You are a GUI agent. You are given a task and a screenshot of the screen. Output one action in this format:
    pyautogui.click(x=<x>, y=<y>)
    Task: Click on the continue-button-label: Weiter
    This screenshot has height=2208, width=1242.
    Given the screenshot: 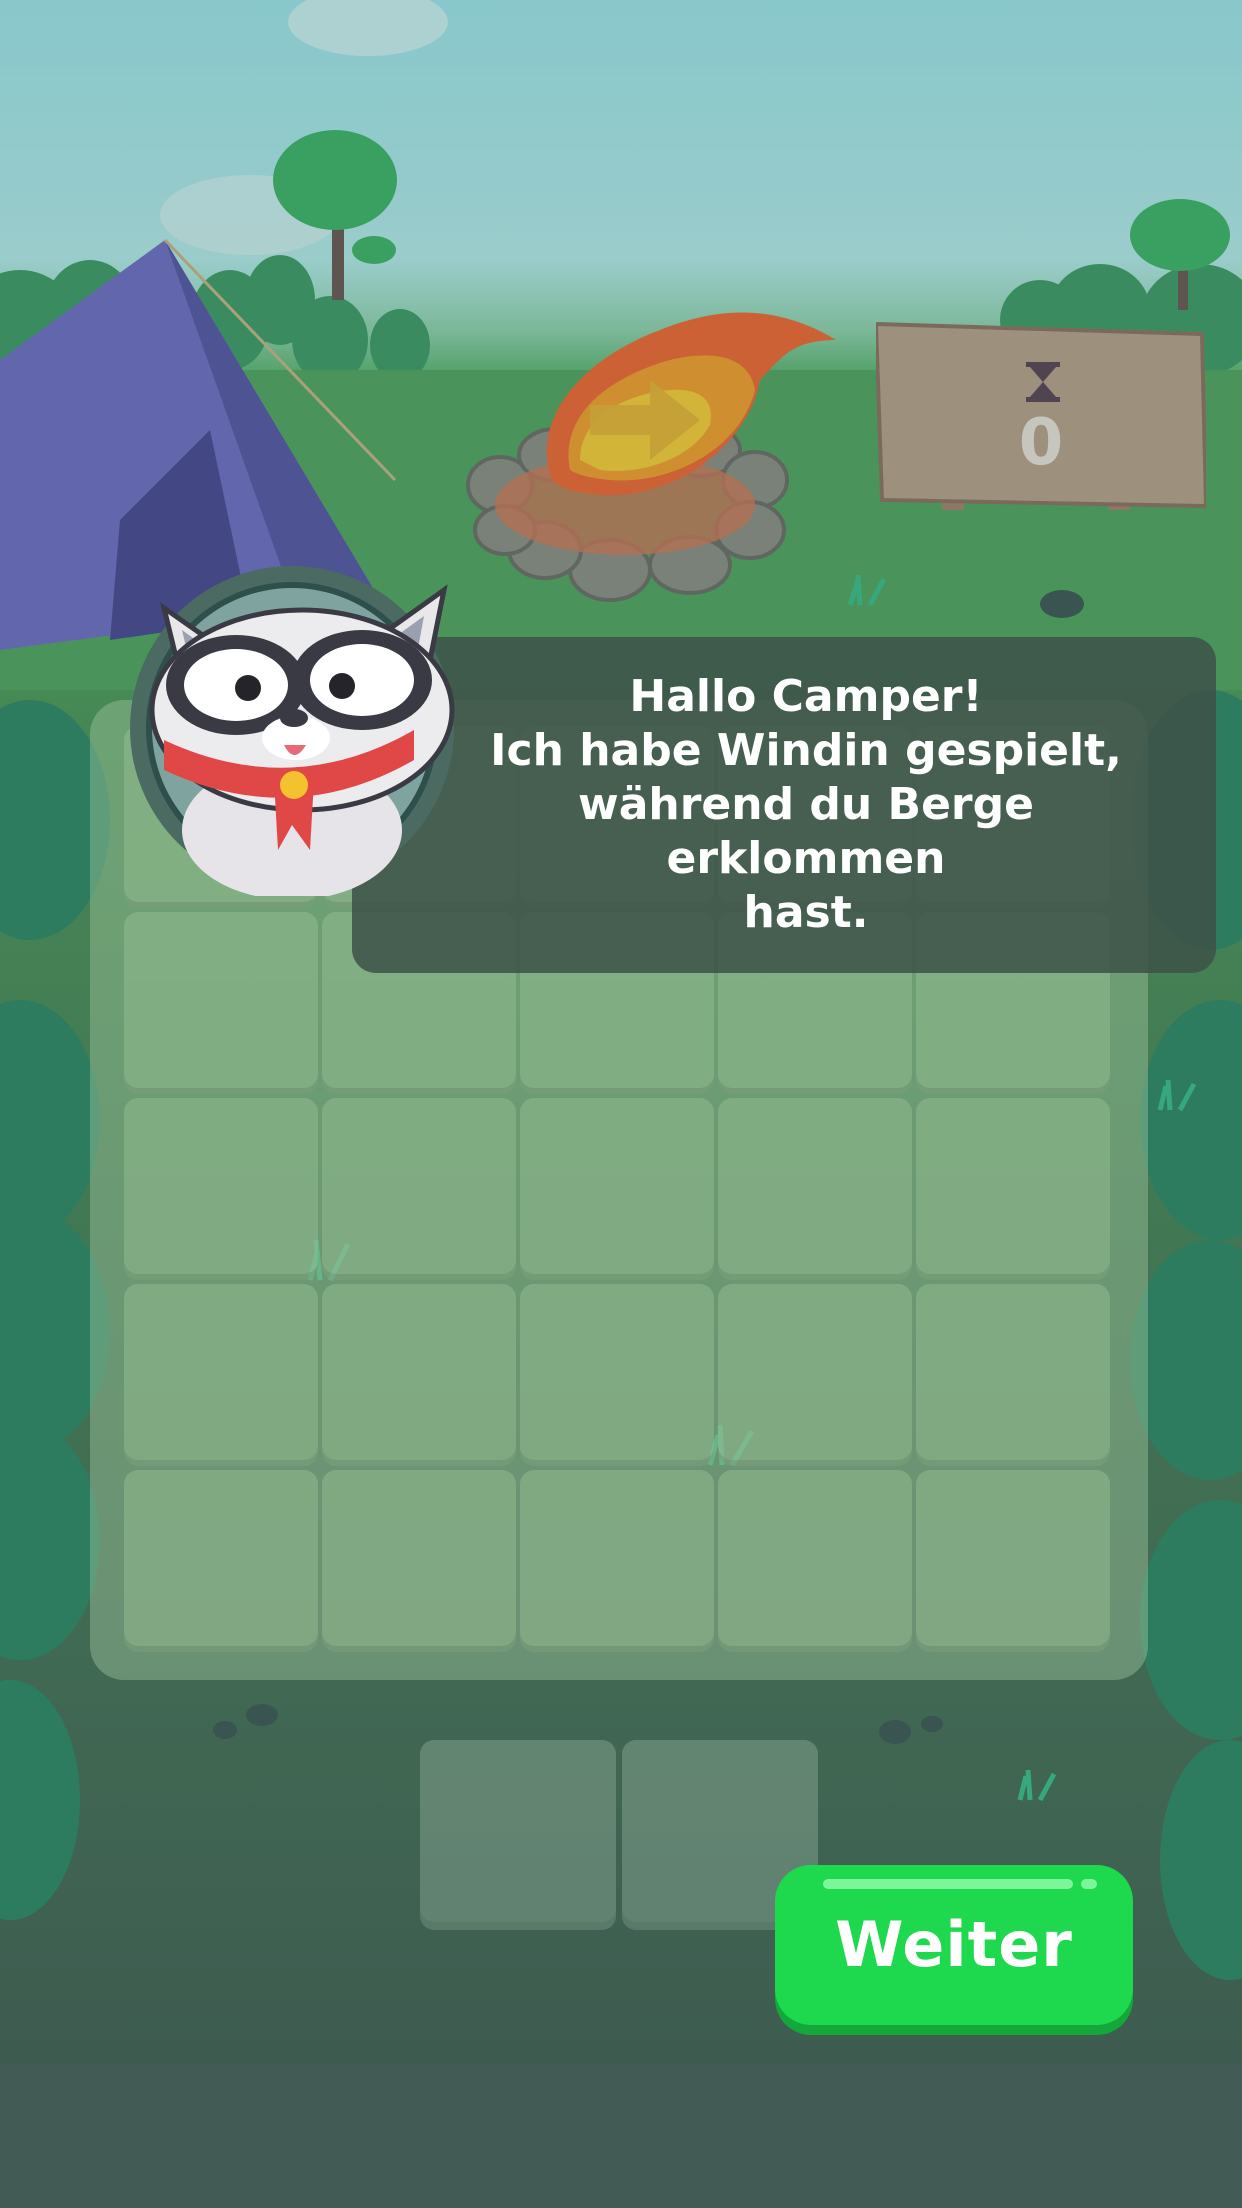 What is the action you would take?
    pyautogui.click(x=954, y=1944)
    